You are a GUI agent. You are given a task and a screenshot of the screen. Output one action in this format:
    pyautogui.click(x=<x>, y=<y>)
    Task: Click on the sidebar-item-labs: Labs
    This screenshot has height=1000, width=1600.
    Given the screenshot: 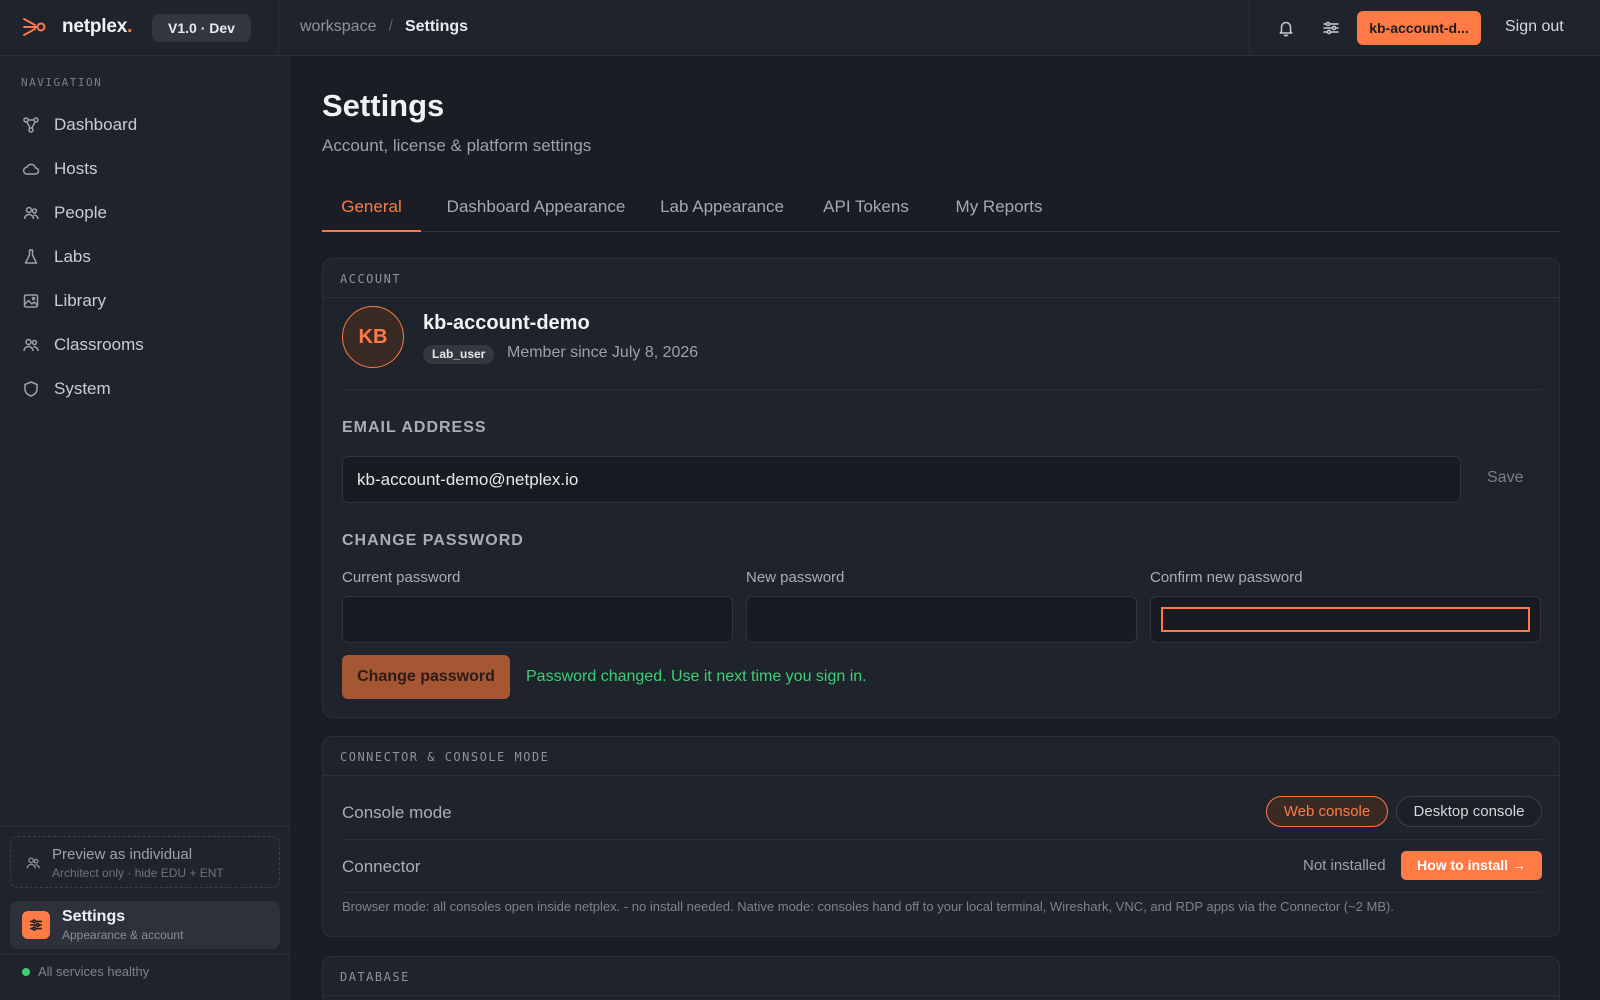 What is the action you would take?
    pyautogui.click(x=56, y=257)
    